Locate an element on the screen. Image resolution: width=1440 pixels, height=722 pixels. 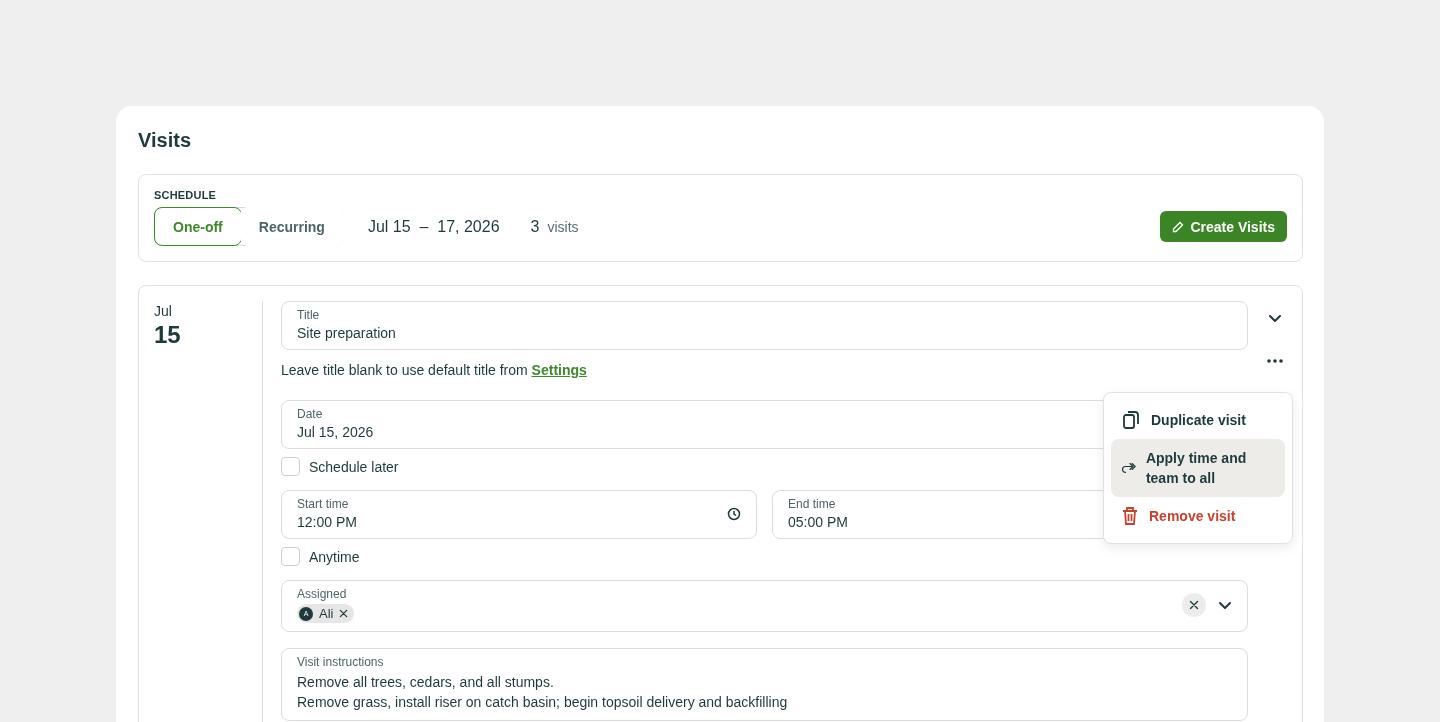
toggle-option: One-off is located at coordinates (198, 226).